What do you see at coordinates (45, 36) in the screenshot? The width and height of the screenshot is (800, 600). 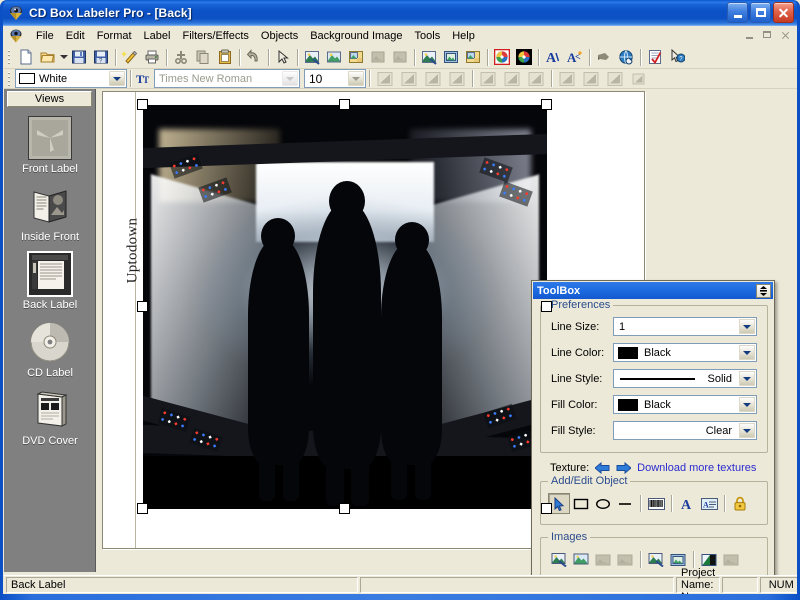 I see `menu-file: File` at bounding box center [45, 36].